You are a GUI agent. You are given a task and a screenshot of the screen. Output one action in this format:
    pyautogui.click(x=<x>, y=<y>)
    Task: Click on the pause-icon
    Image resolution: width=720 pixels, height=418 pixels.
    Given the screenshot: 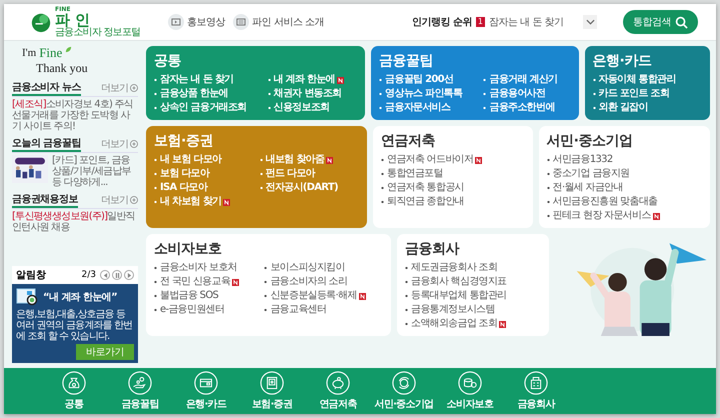 What is the action you would take?
    pyautogui.click(x=117, y=275)
    